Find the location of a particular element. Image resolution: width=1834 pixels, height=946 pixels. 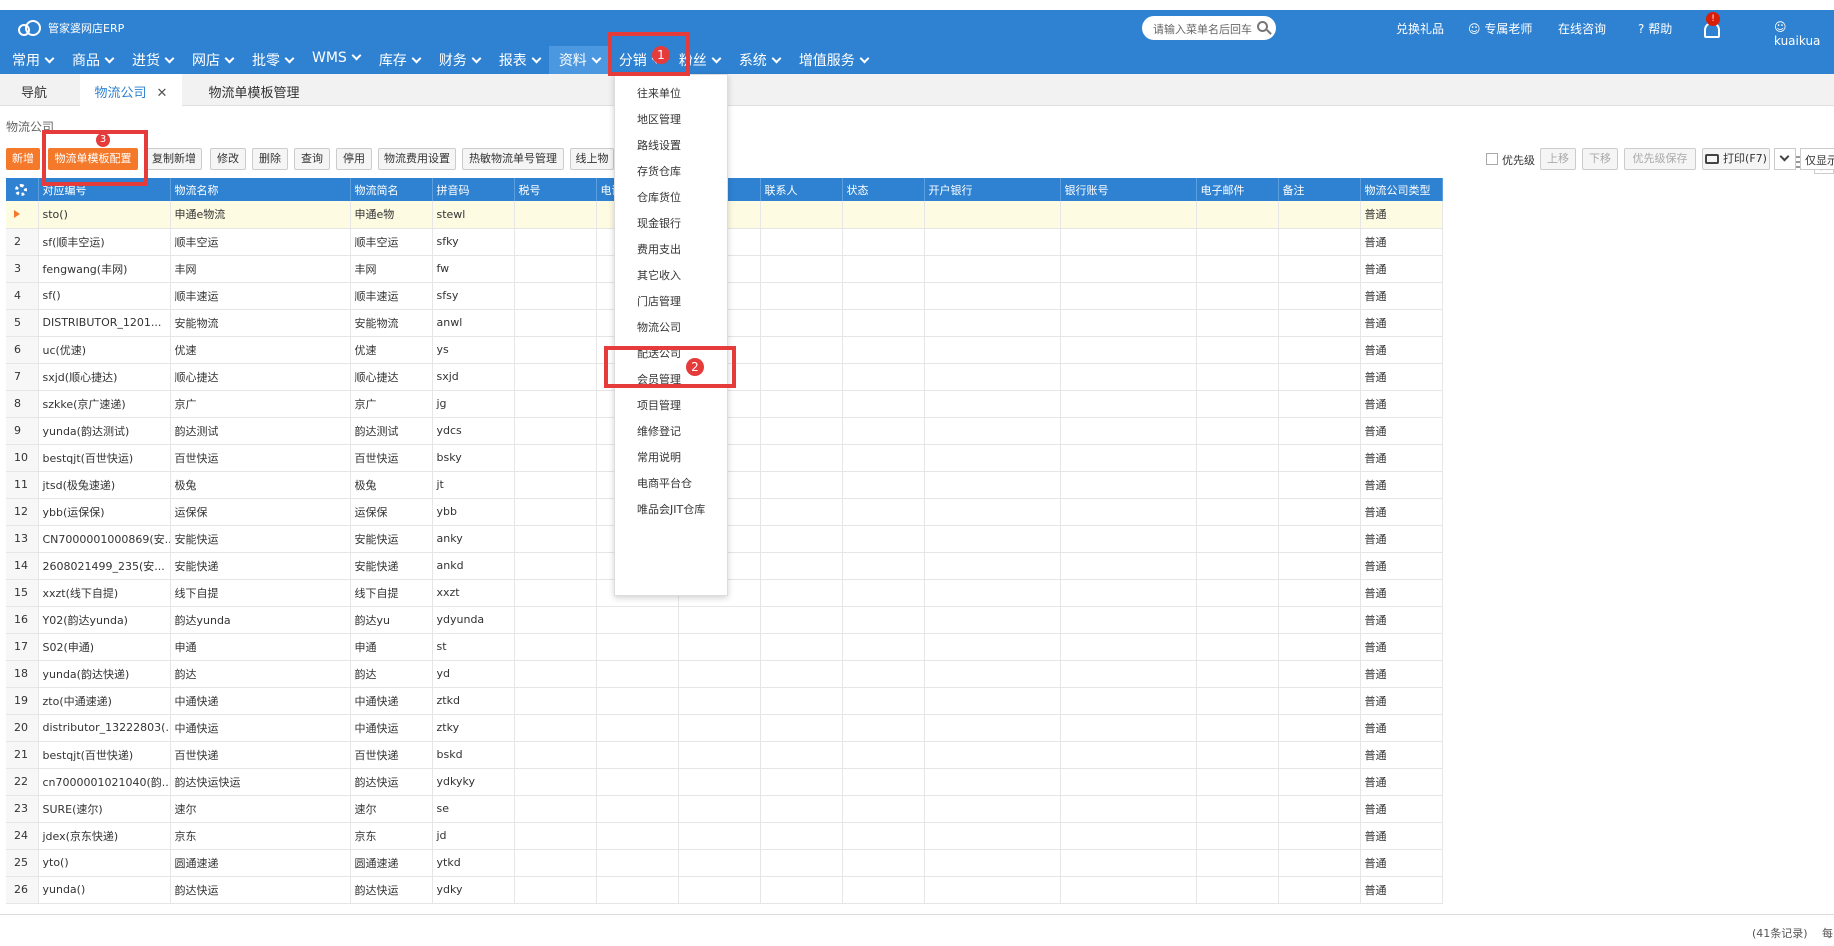

table-row: 19 zto(中通速递) 中通快递 中通快递 ztkd 普通 is located at coordinates (724, 701).